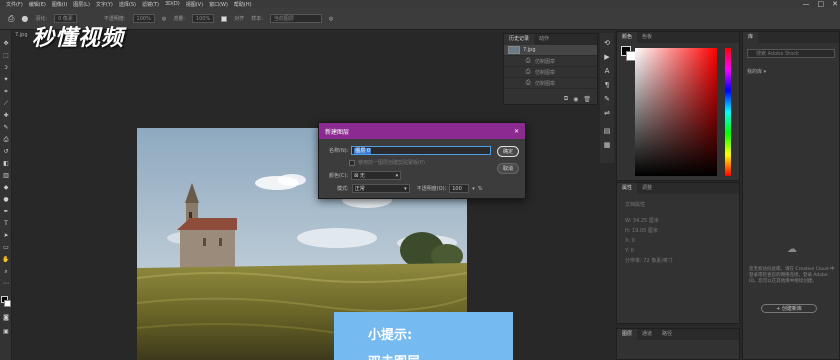  I want to click on document-tab: 7.jpg, so click(28, 35).